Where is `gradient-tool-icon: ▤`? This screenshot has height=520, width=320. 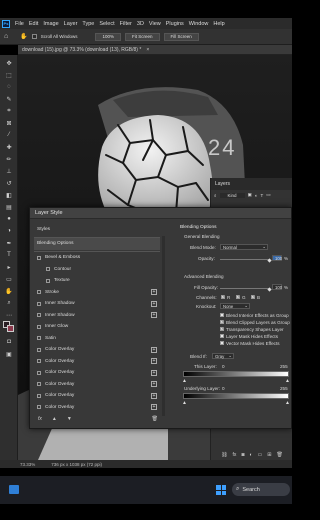 gradient-tool-icon: ▤ is located at coordinates (9, 207).